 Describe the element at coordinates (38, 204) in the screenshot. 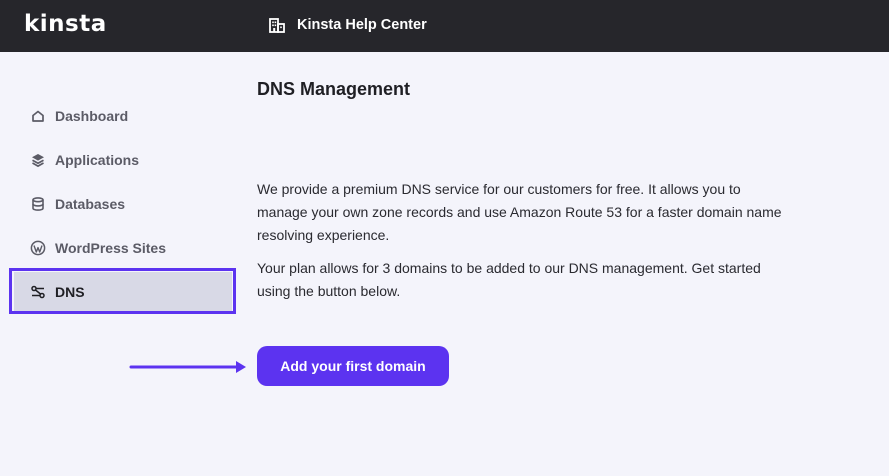

I see `database-icon` at that location.